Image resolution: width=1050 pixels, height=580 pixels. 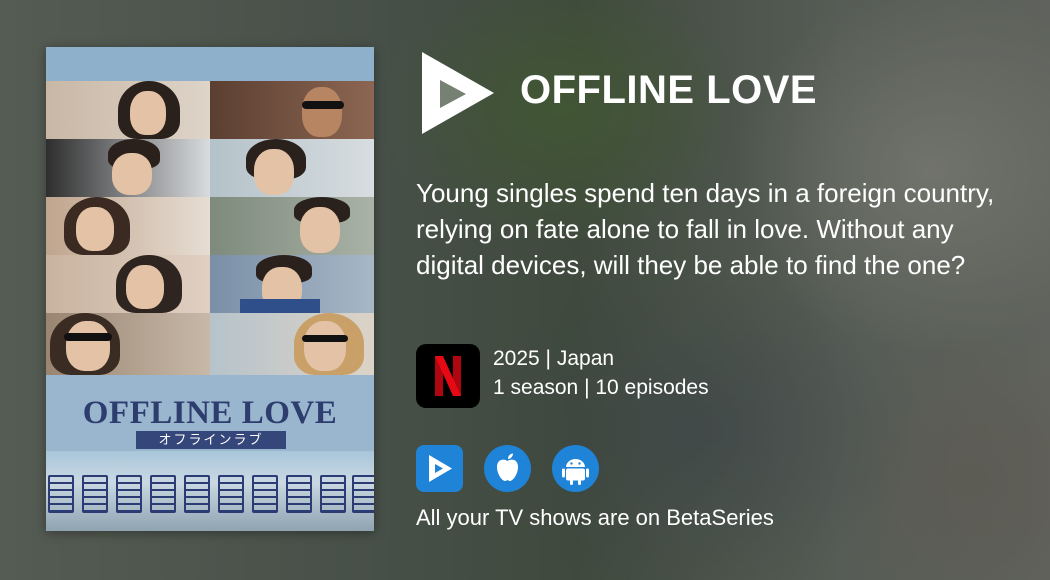 What do you see at coordinates (210, 495) in the screenshot?
I see `poster-beach-chairs` at bounding box center [210, 495].